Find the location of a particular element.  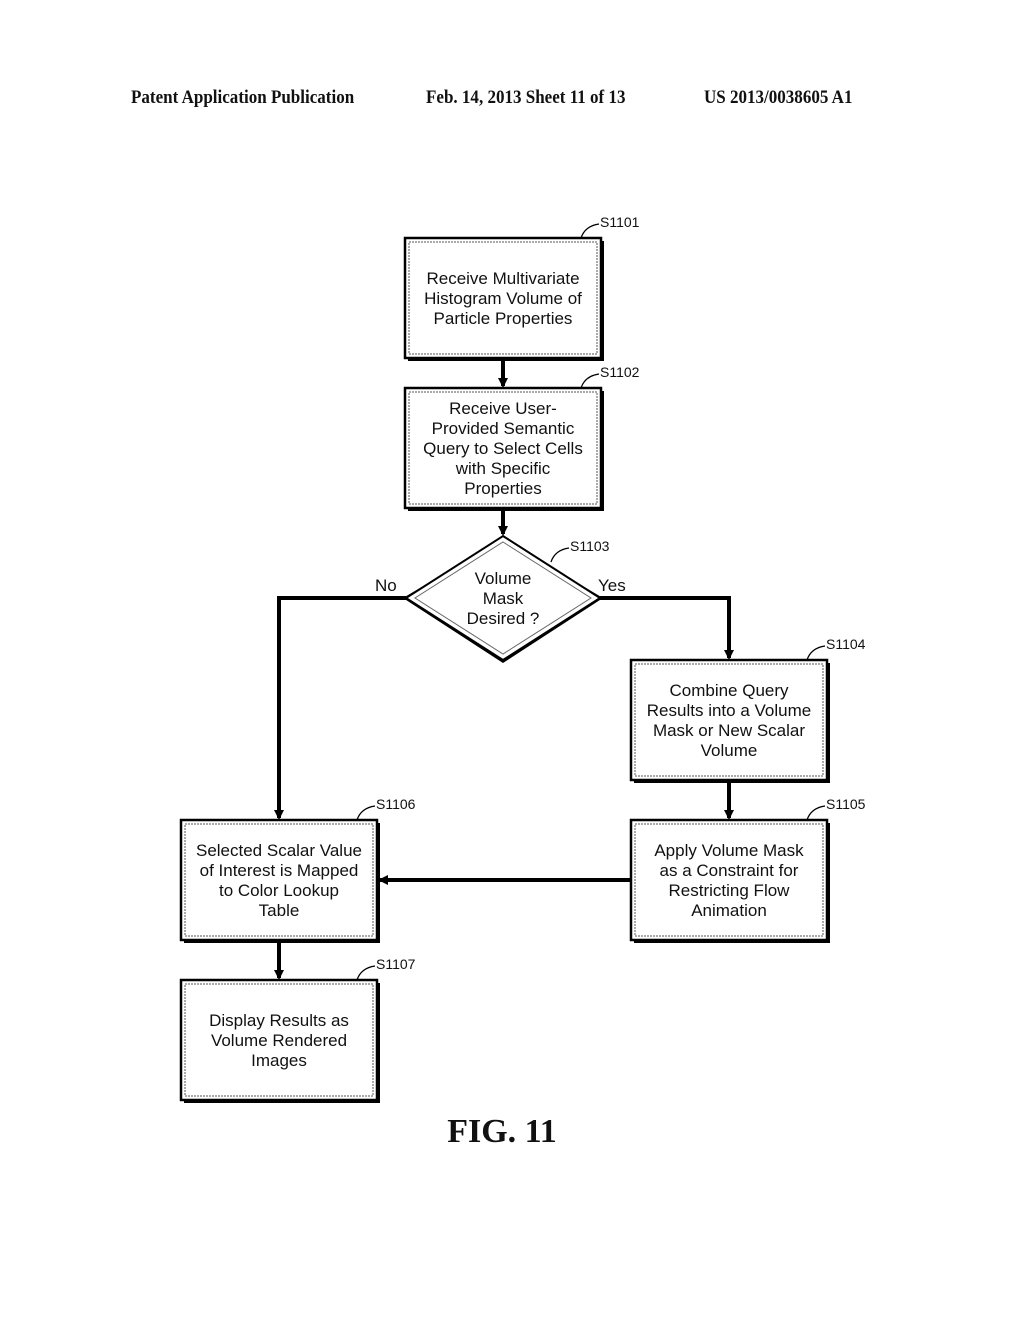

step-id: S1105 is located at coordinates (846, 804).